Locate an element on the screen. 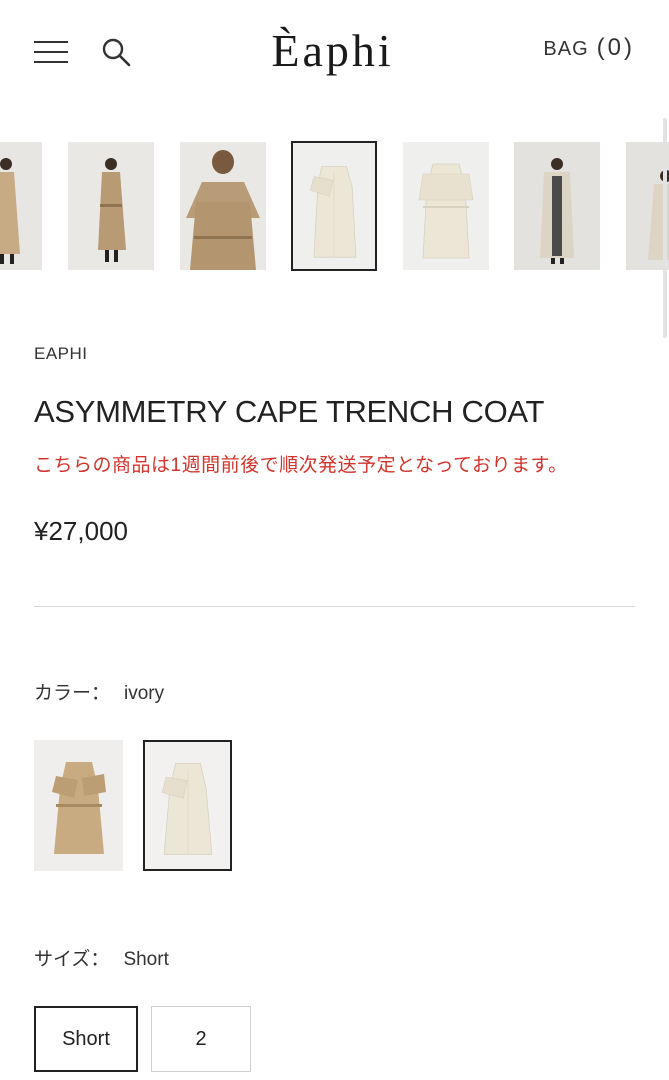 This screenshot has height=1080, width=669. gallery-thumbnail-selected is located at coordinates (334, 206).